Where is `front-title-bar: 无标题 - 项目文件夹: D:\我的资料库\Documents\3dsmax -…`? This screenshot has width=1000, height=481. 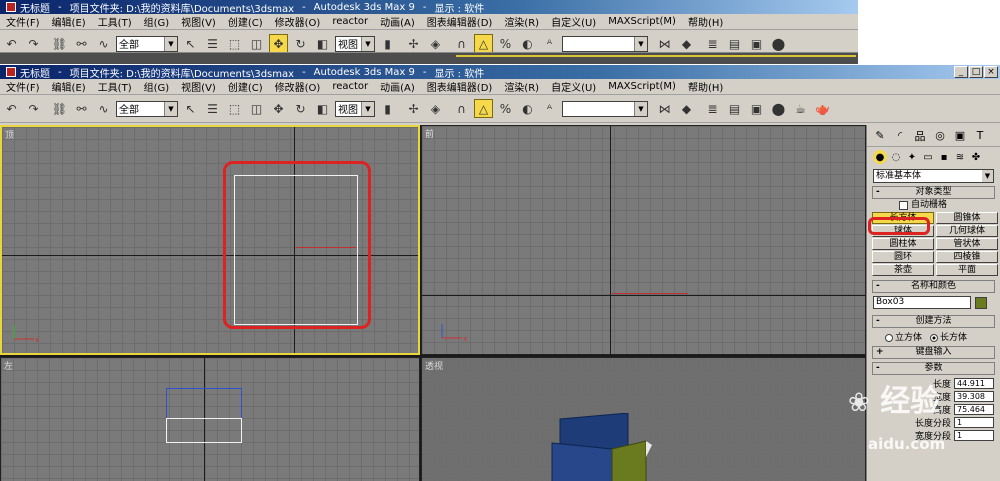
front-title-bar: 无标题 - 项目文件夹: D:\我的资料库\Documents\3dsmax -… is located at coordinates (500, 72).